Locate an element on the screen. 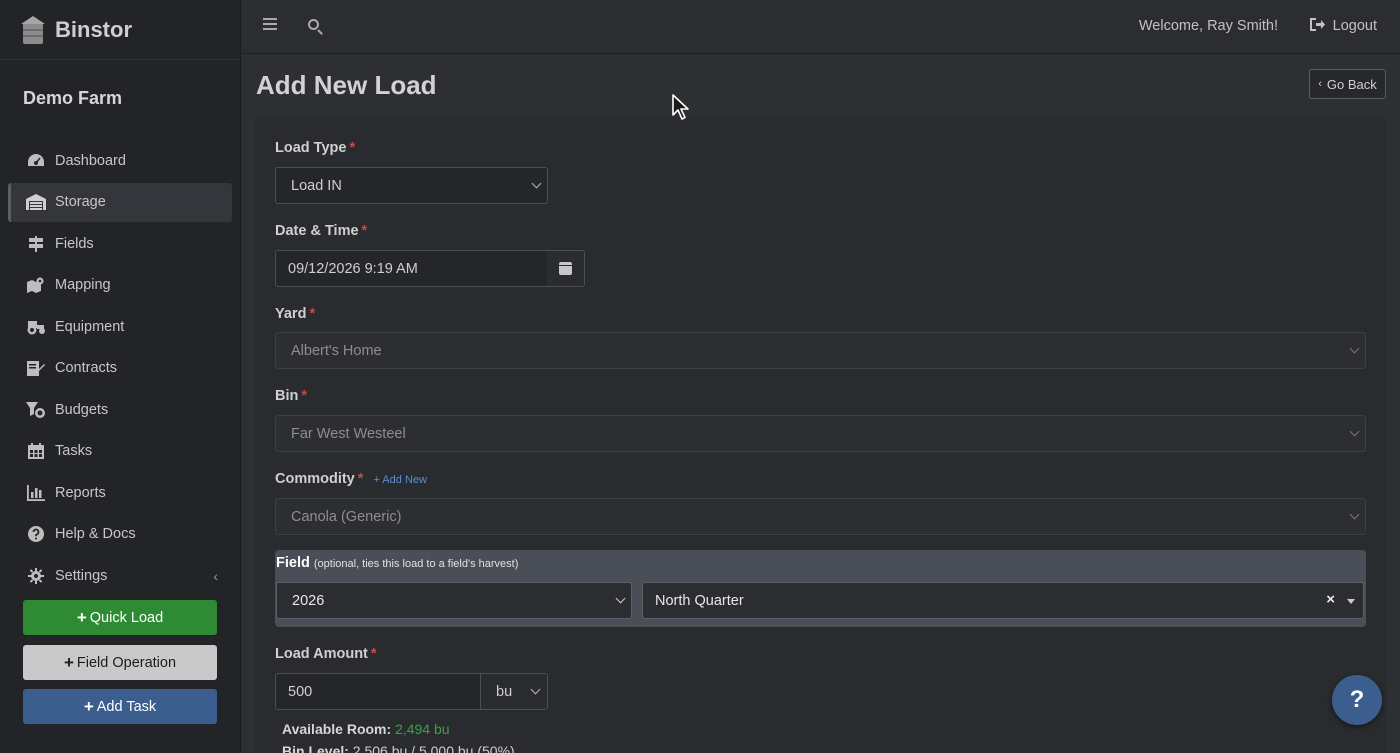 Image resolution: width=1400 pixels, height=753 pixels. commodity-label-text: Commodity is located at coordinates (315, 479).